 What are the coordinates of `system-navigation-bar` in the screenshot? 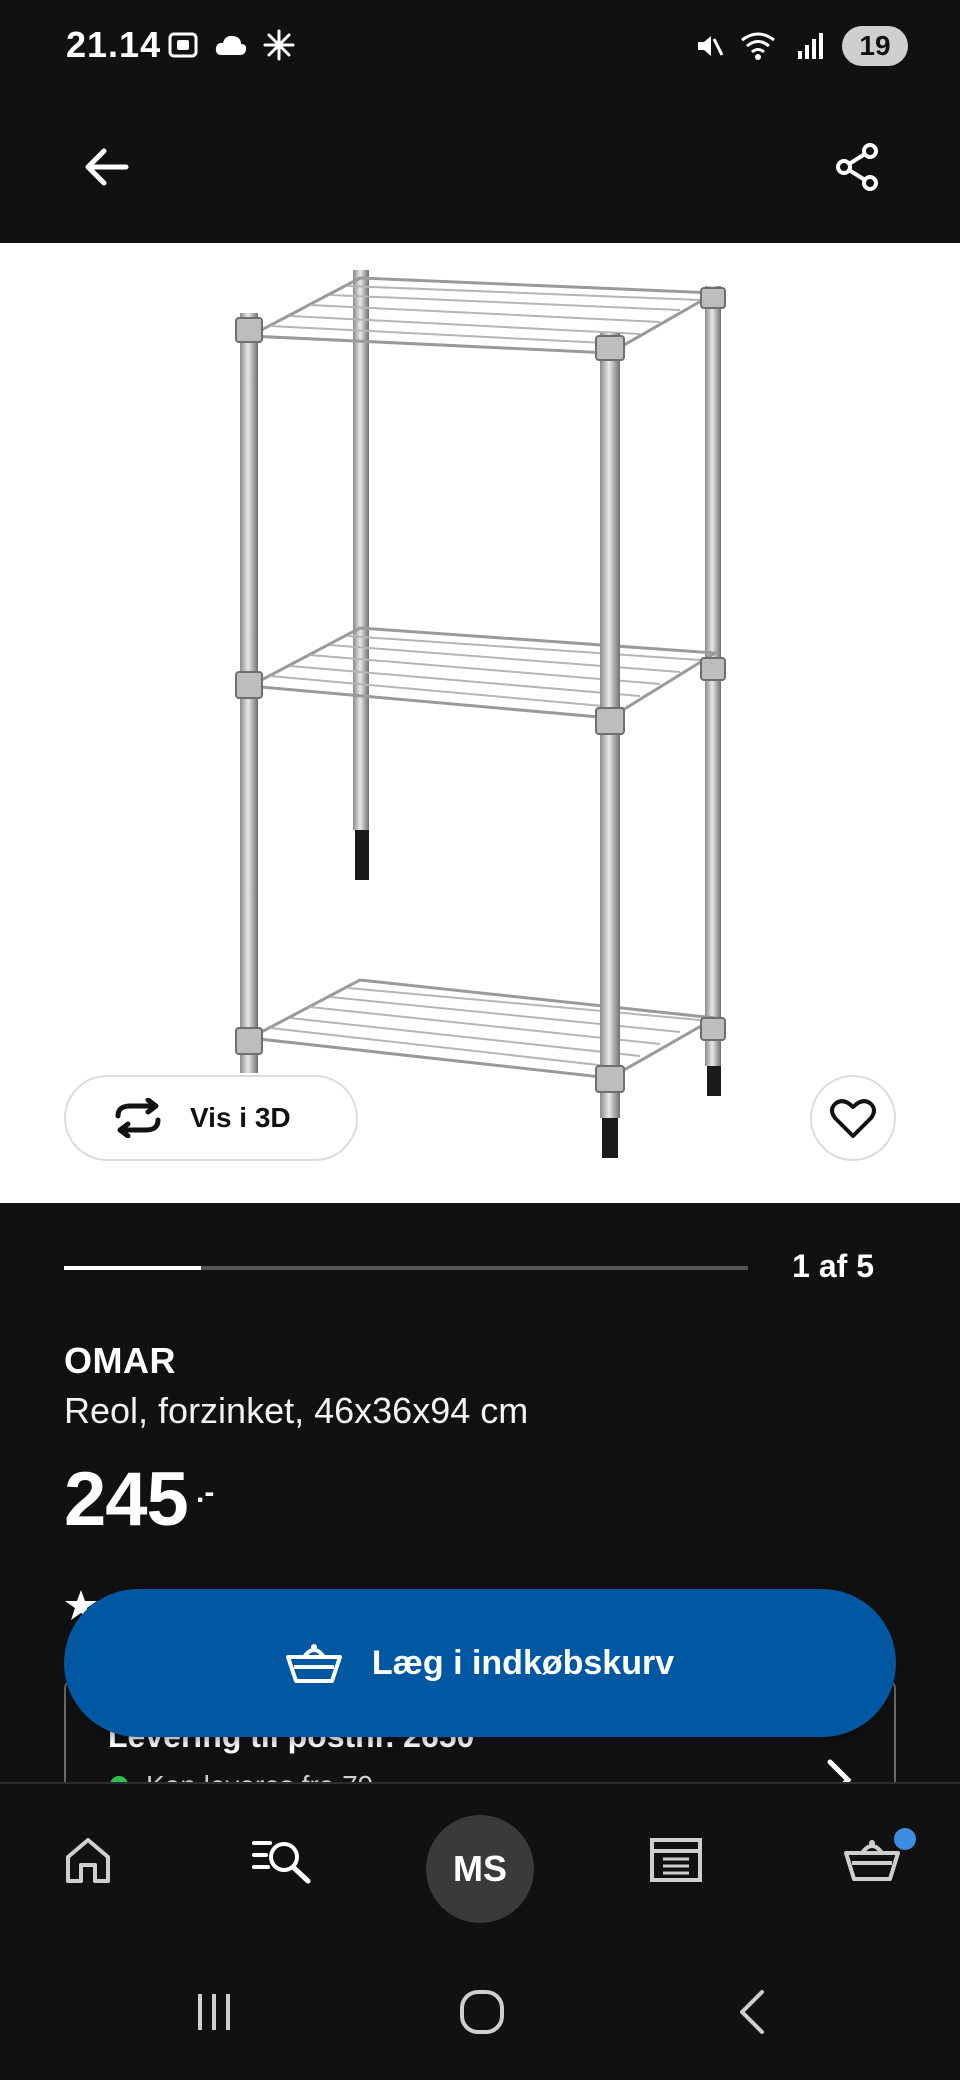 It's located at (480, 2007).